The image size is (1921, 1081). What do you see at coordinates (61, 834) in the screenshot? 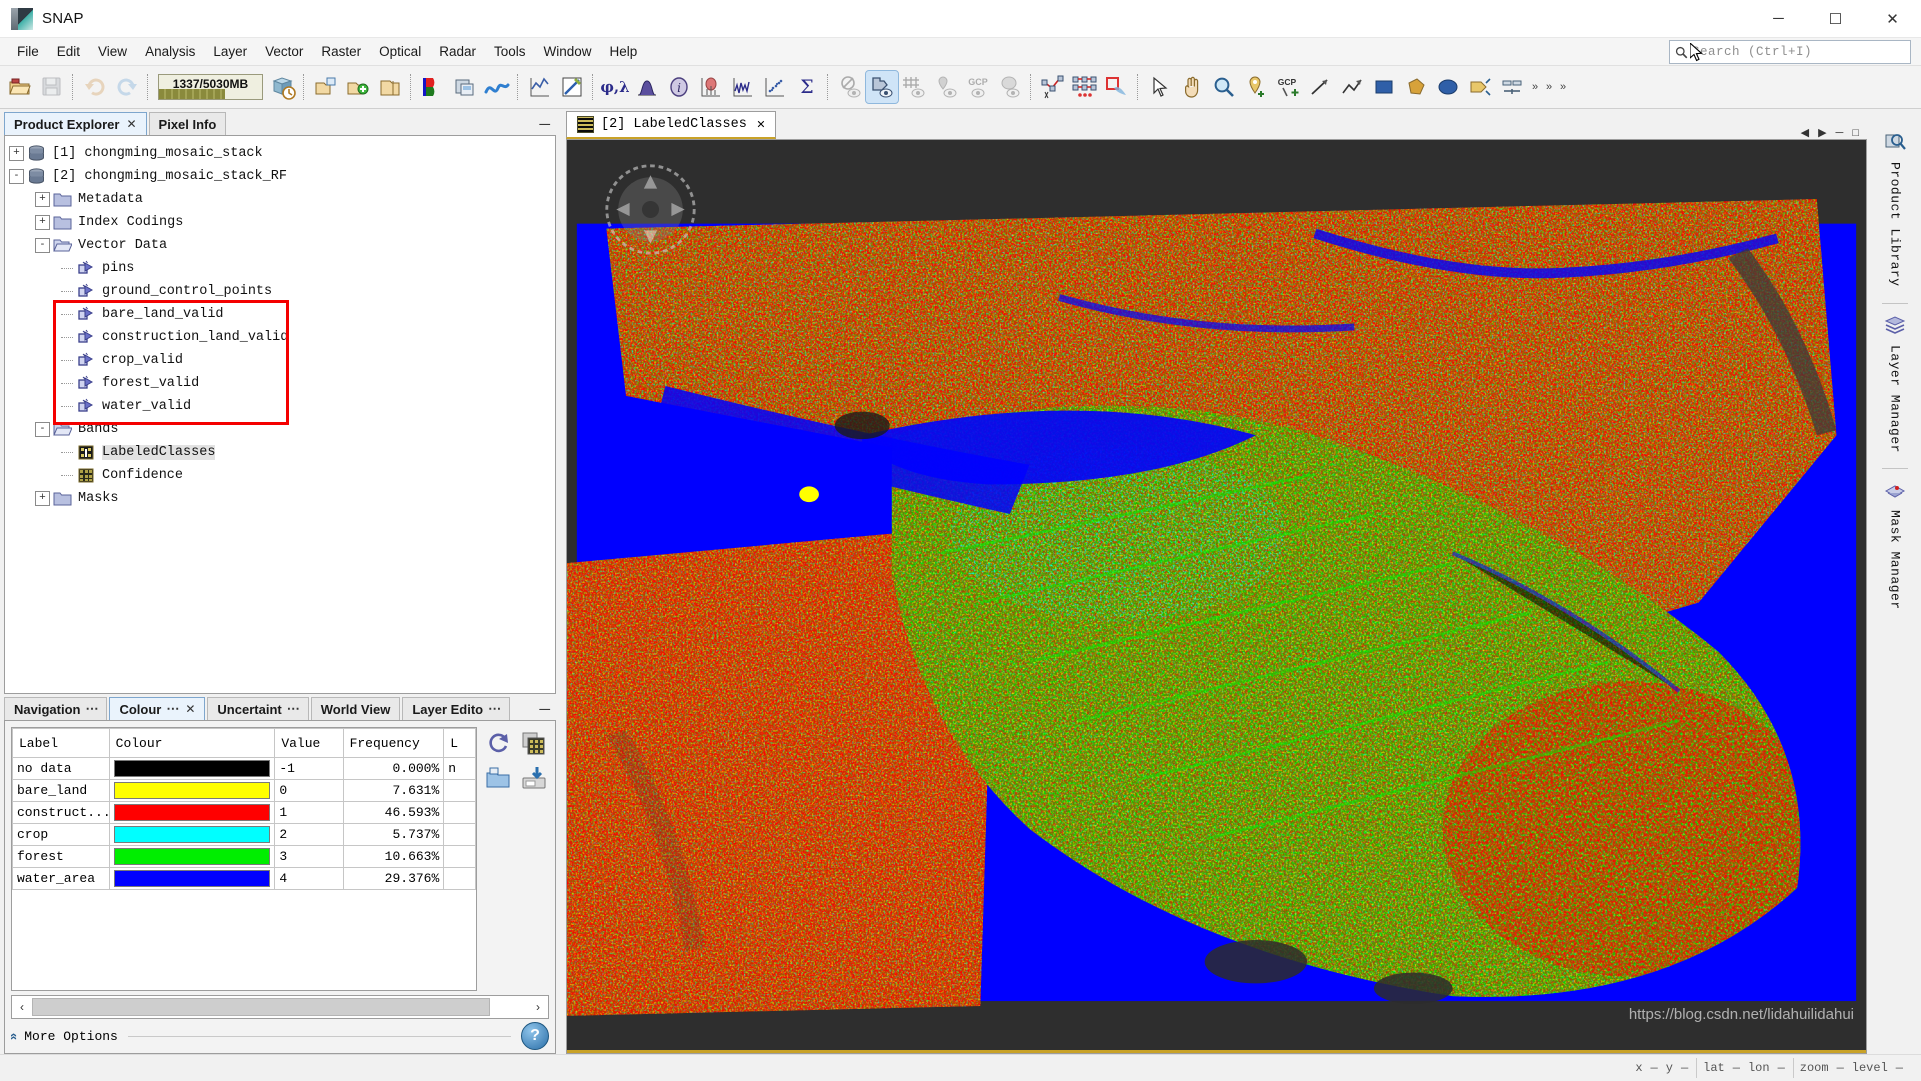
I see `class-label-cell: crop` at bounding box center [61, 834].